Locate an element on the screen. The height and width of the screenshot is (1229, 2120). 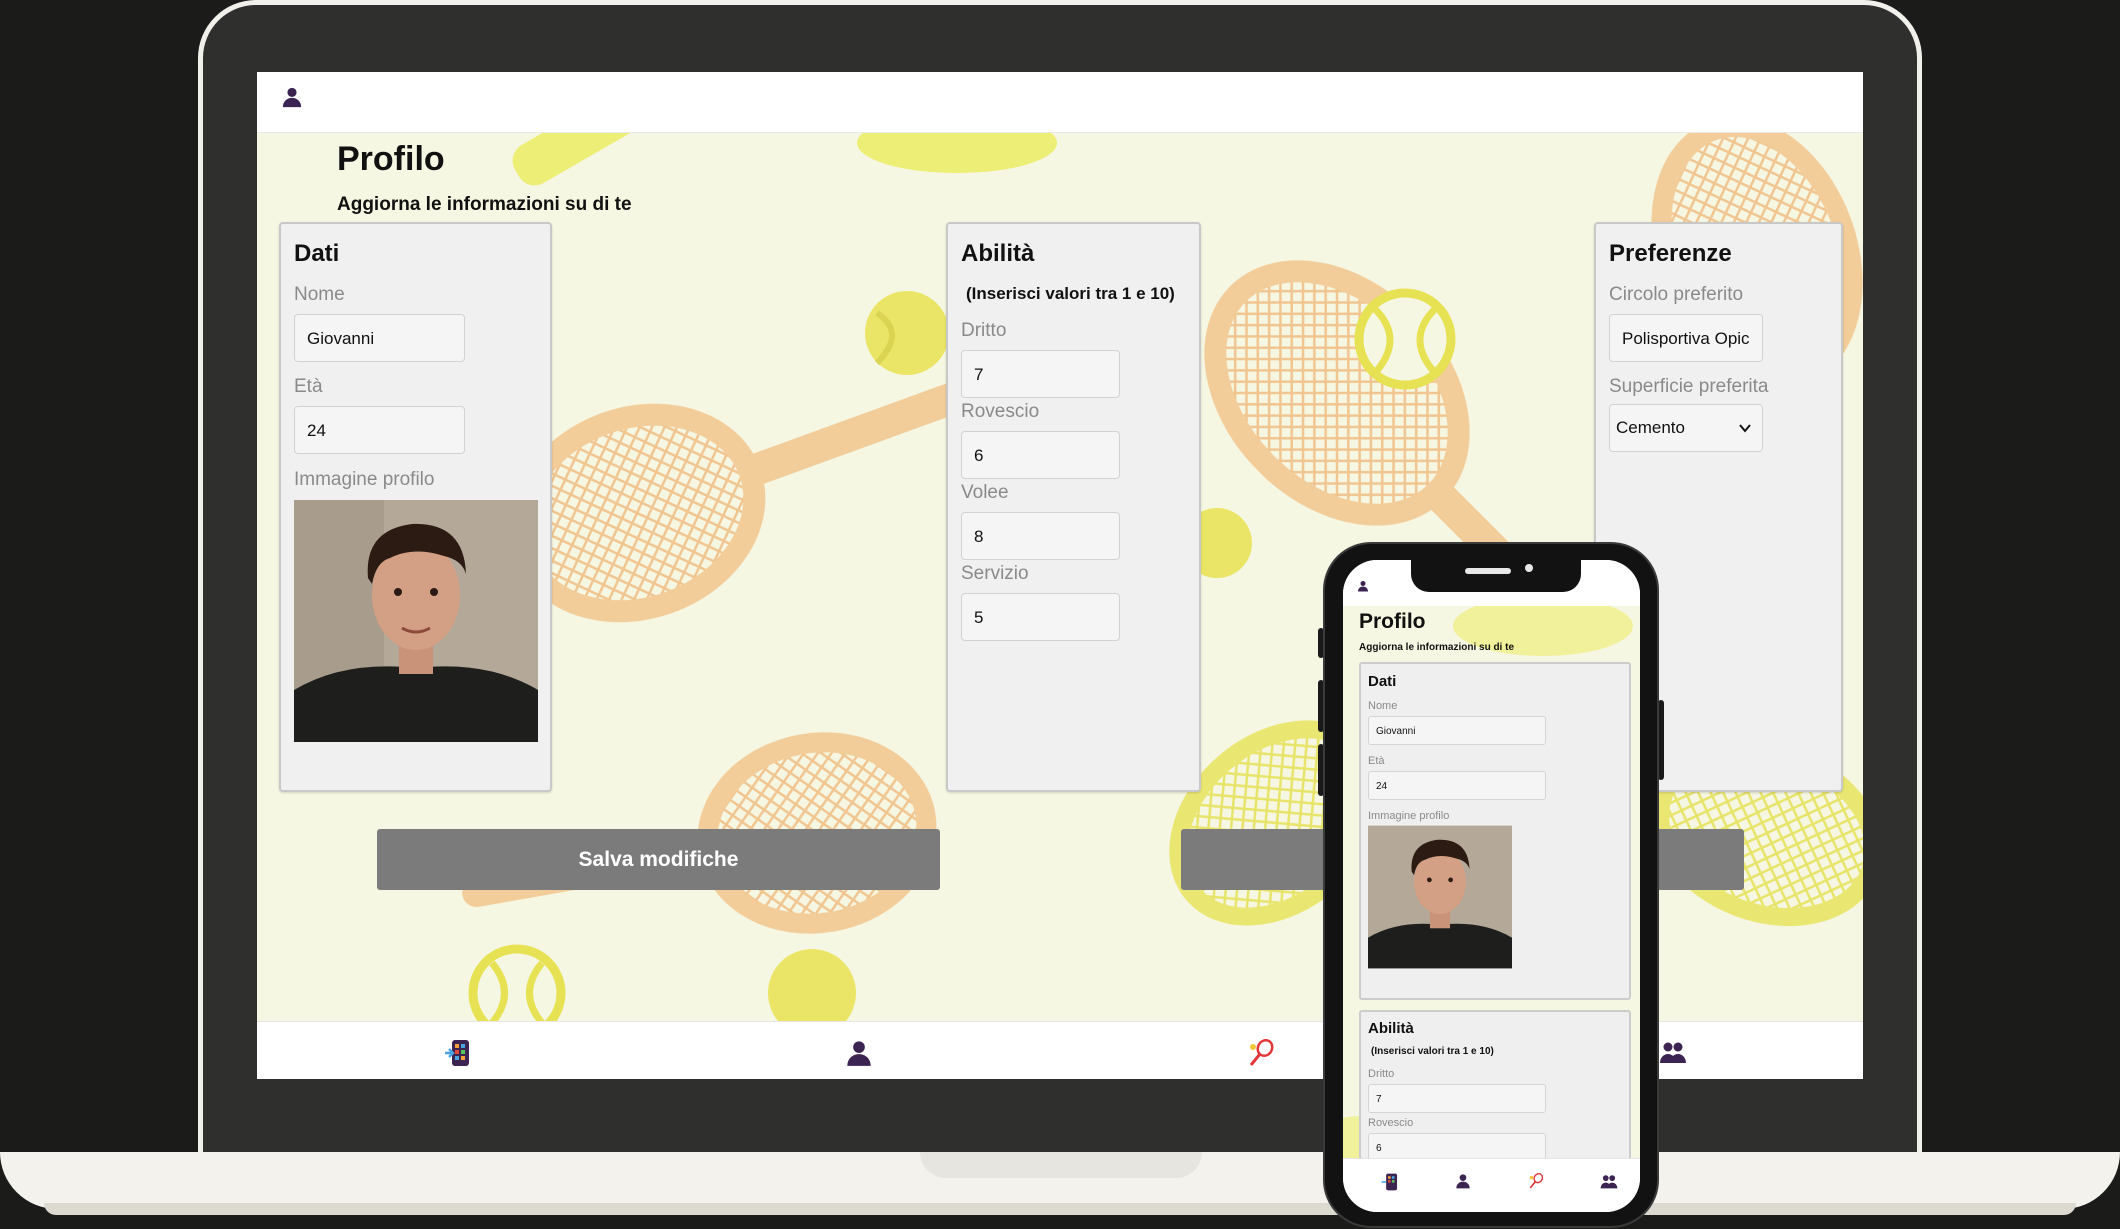
chevron-down-icon is located at coordinates (1745, 428).